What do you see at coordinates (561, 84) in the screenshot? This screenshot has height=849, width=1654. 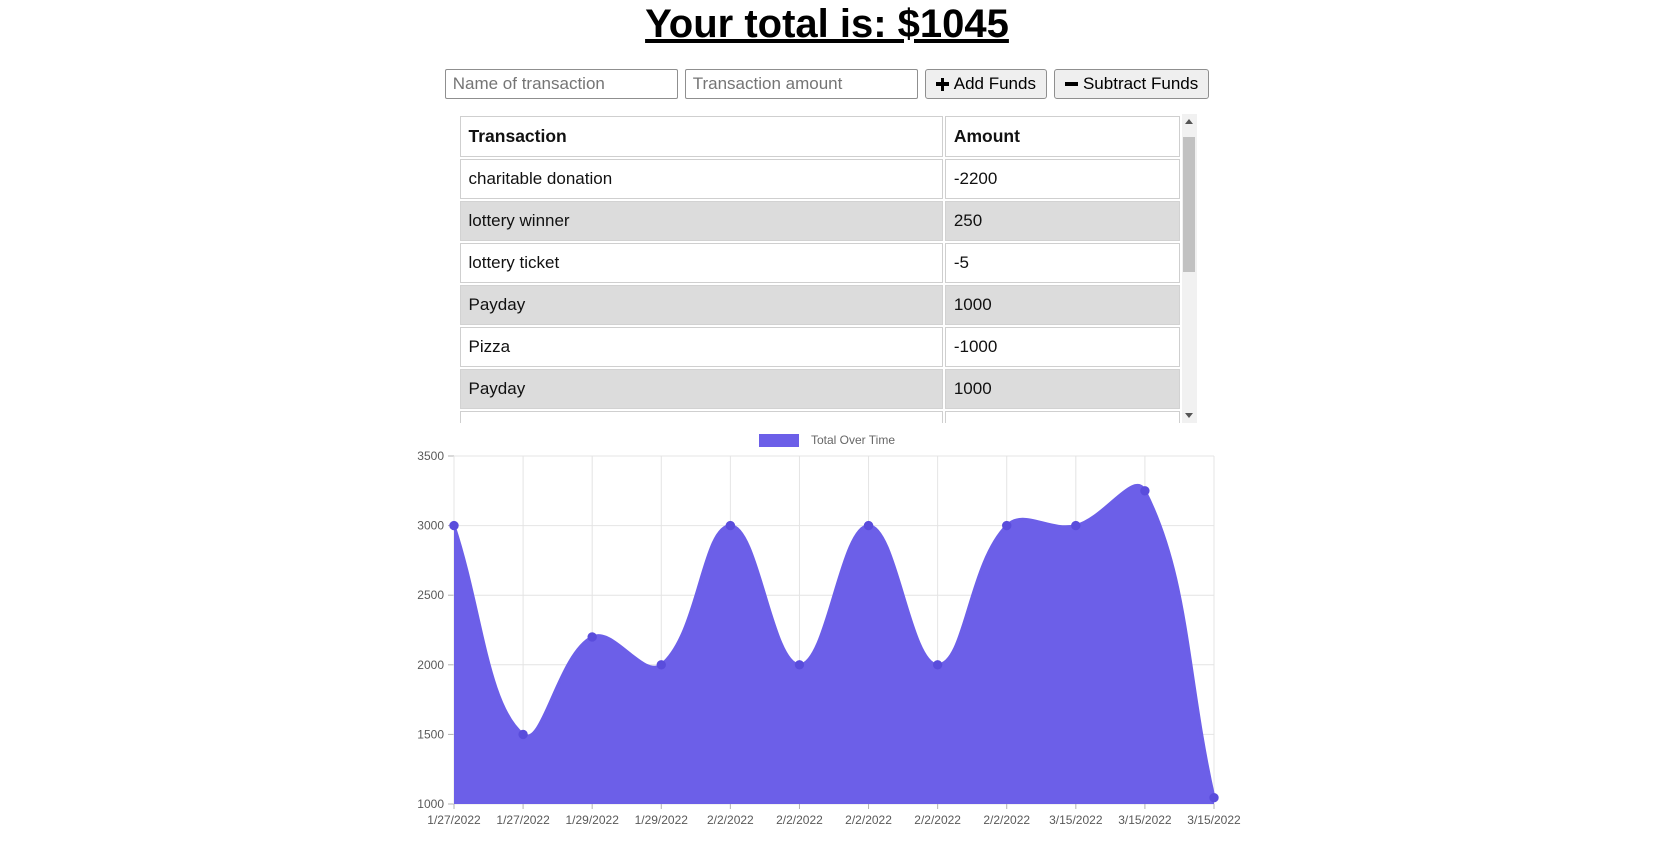 I see `transaction-name-input` at bounding box center [561, 84].